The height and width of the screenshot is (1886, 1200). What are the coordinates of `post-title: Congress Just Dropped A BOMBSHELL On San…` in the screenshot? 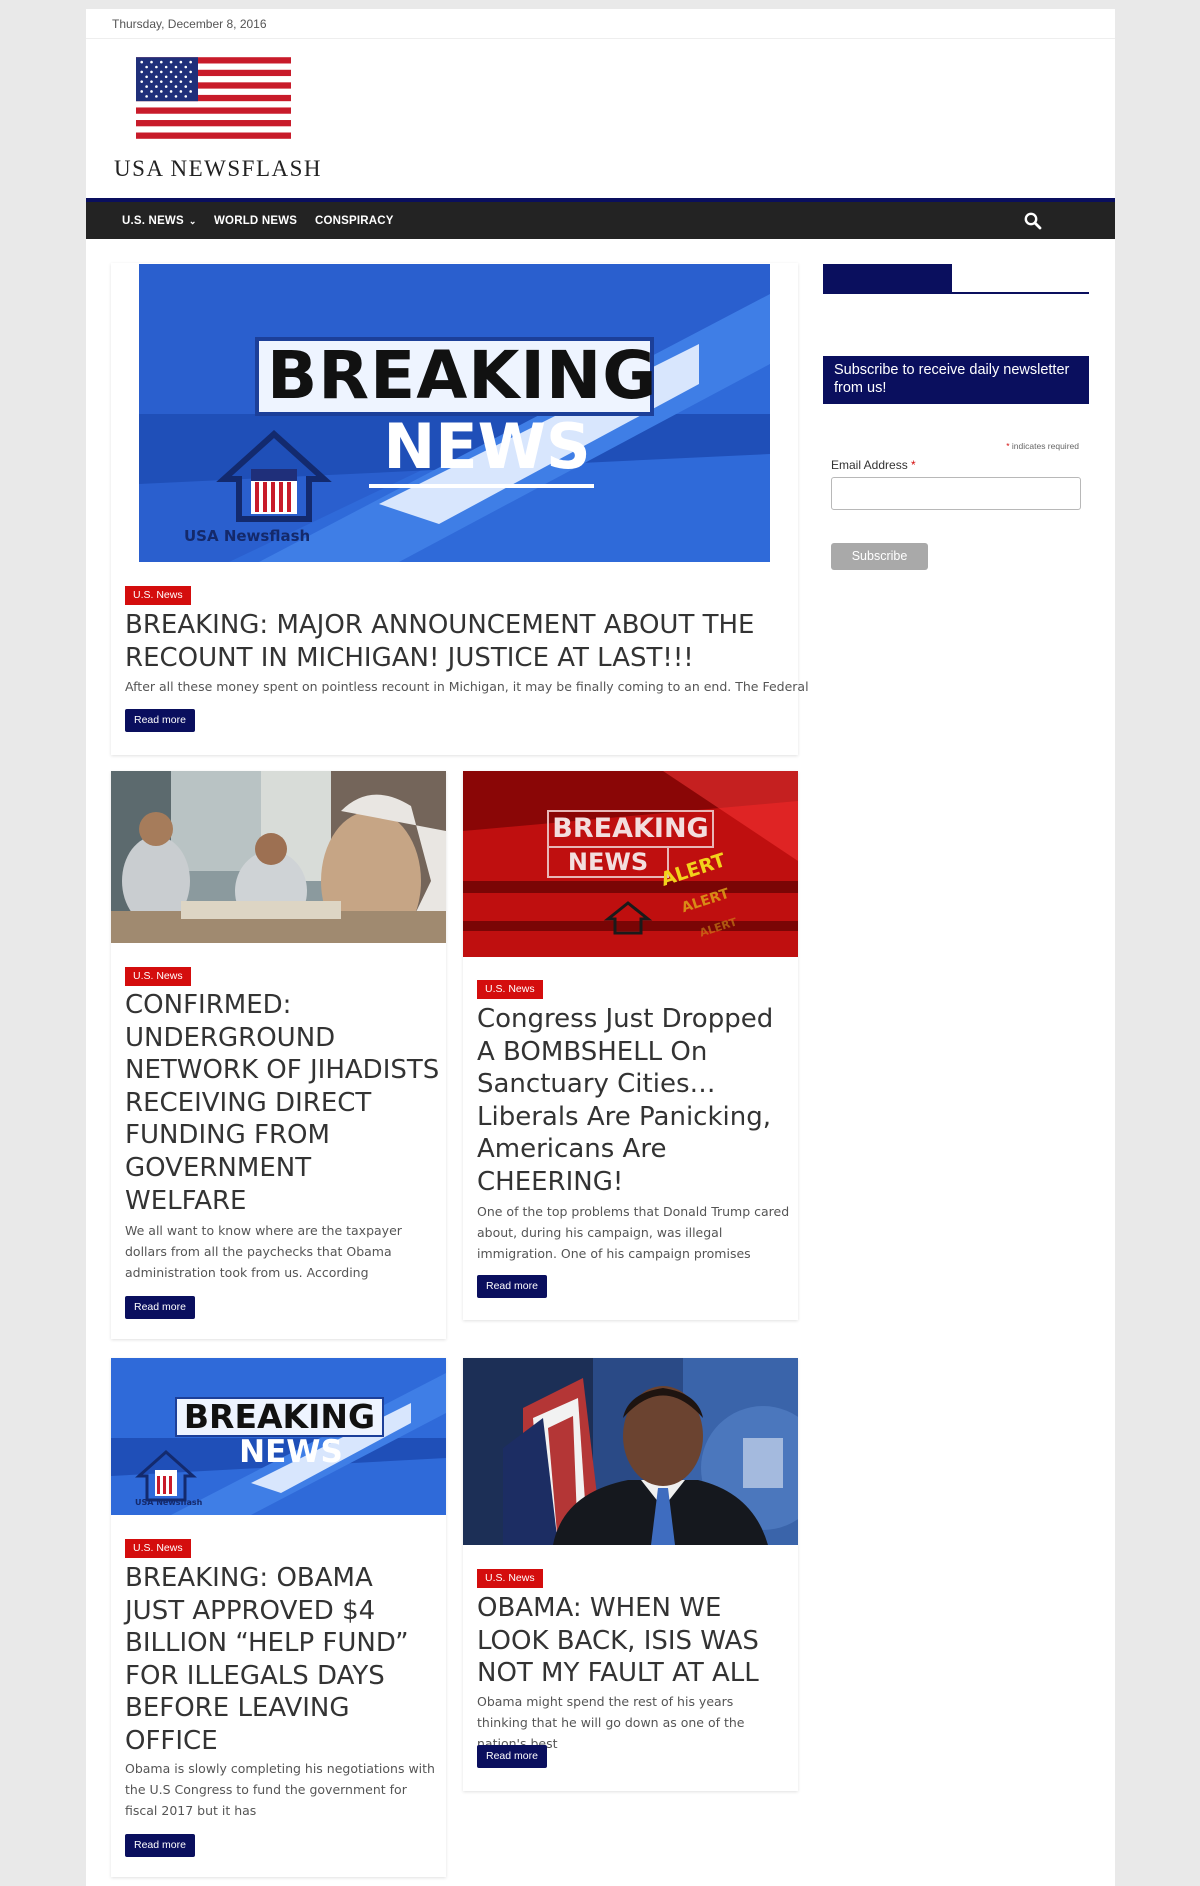 It's located at (634, 1101).